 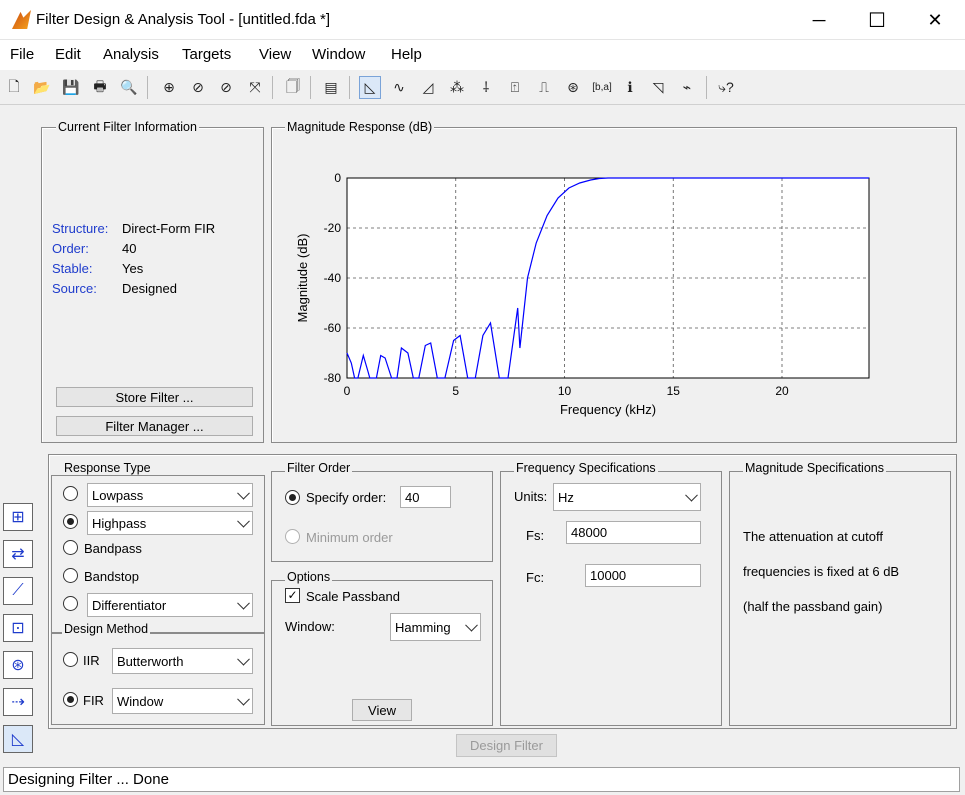 I want to click on fc-input: 10000, so click(x=643, y=575).